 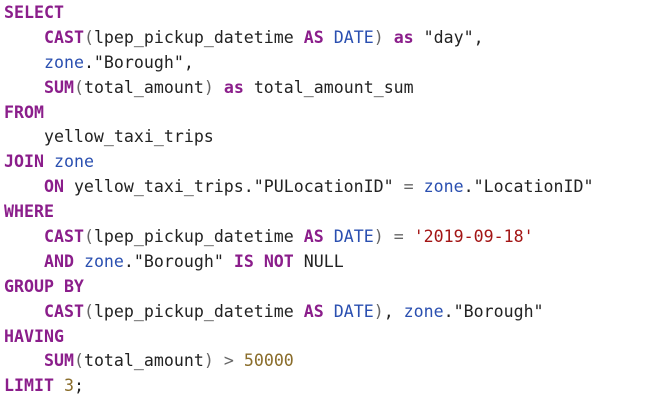 I want to click on code-token-string: '2019-09-18', so click(x=473, y=237).